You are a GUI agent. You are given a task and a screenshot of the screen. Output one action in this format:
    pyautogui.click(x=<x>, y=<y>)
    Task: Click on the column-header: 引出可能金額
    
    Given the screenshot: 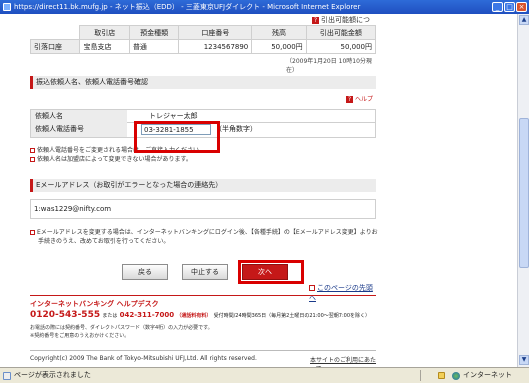 What is the action you would take?
    pyautogui.click(x=341, y=32)
    